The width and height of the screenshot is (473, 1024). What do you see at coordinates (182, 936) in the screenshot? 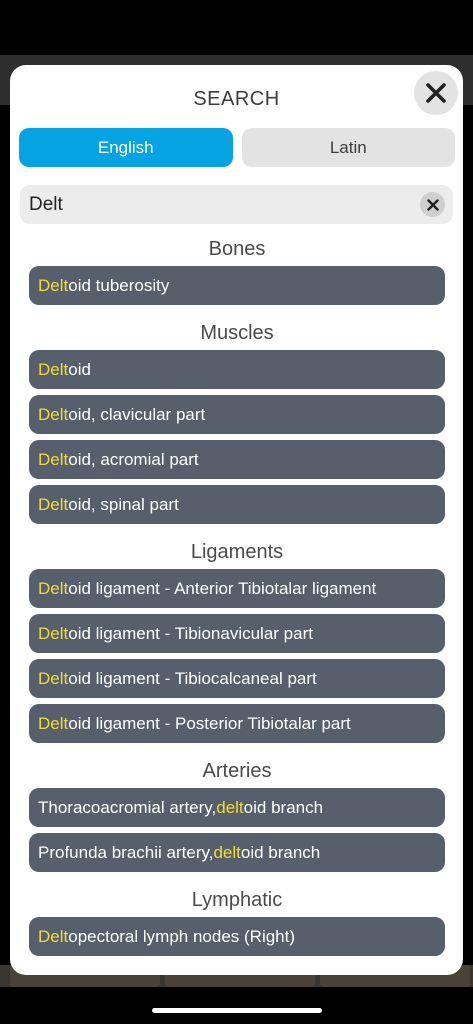
I see `result-item-text: opectoral lymph nodes (Right)` at bounding box center [182, 936].